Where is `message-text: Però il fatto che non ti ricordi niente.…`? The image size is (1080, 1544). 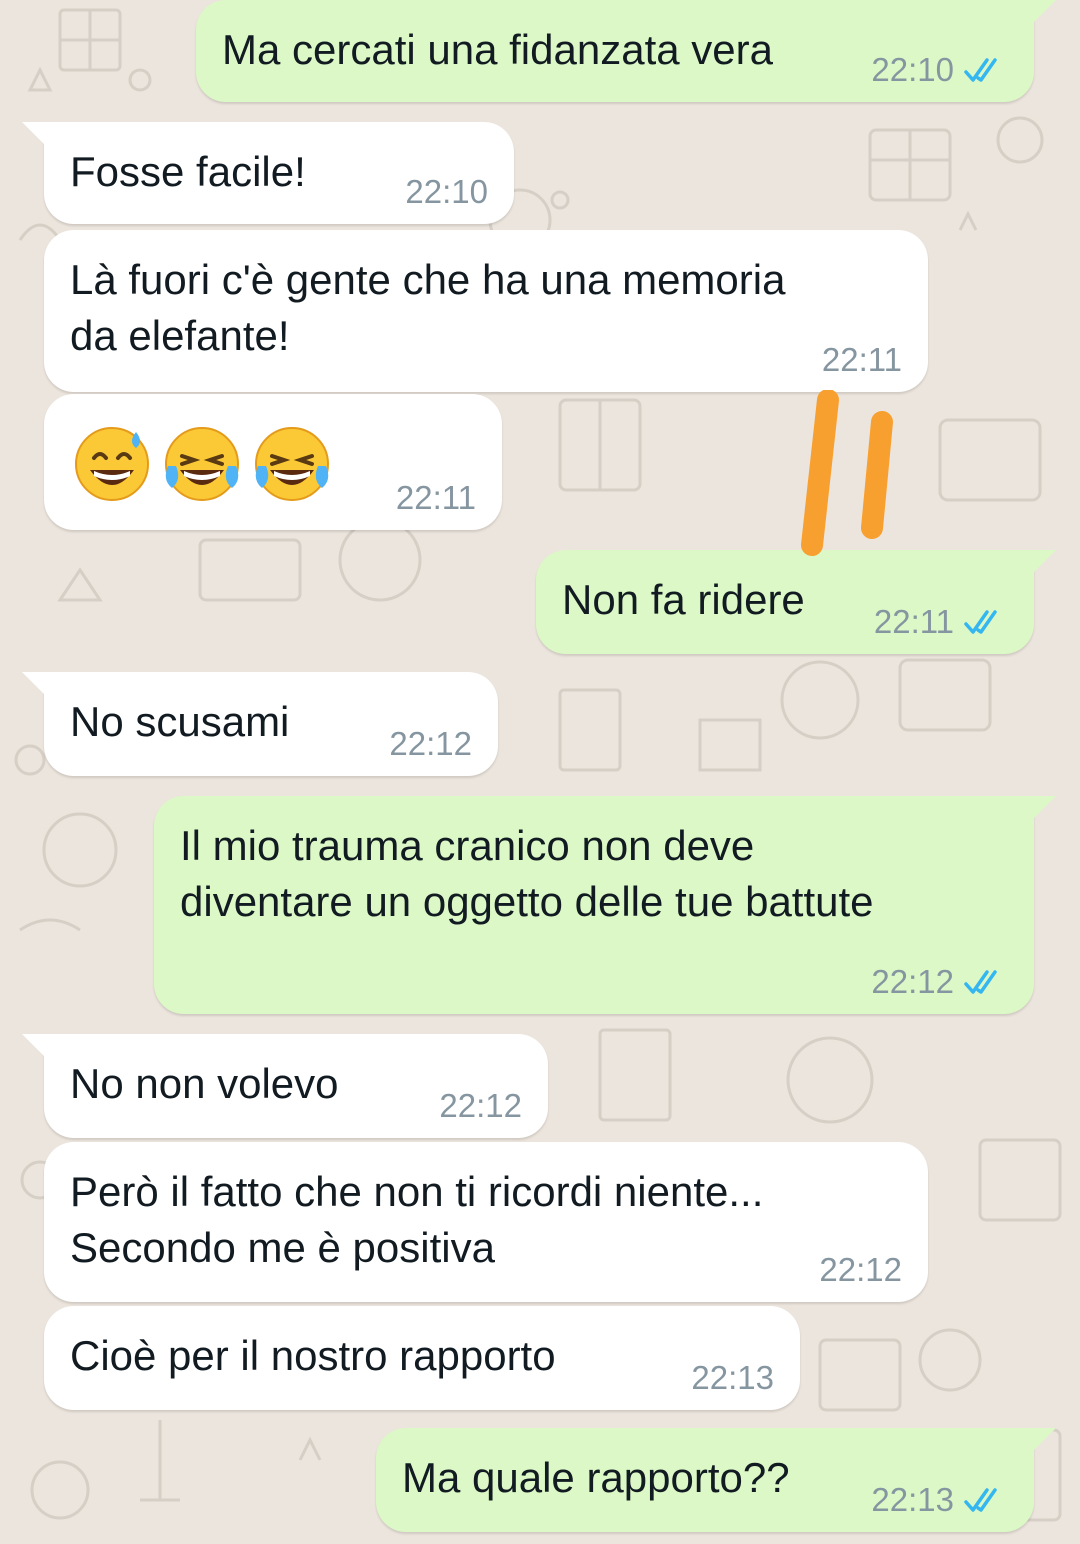
message-text: Però il fatto che non ti ricordi niente.… is located at coordinates (417, 1219).